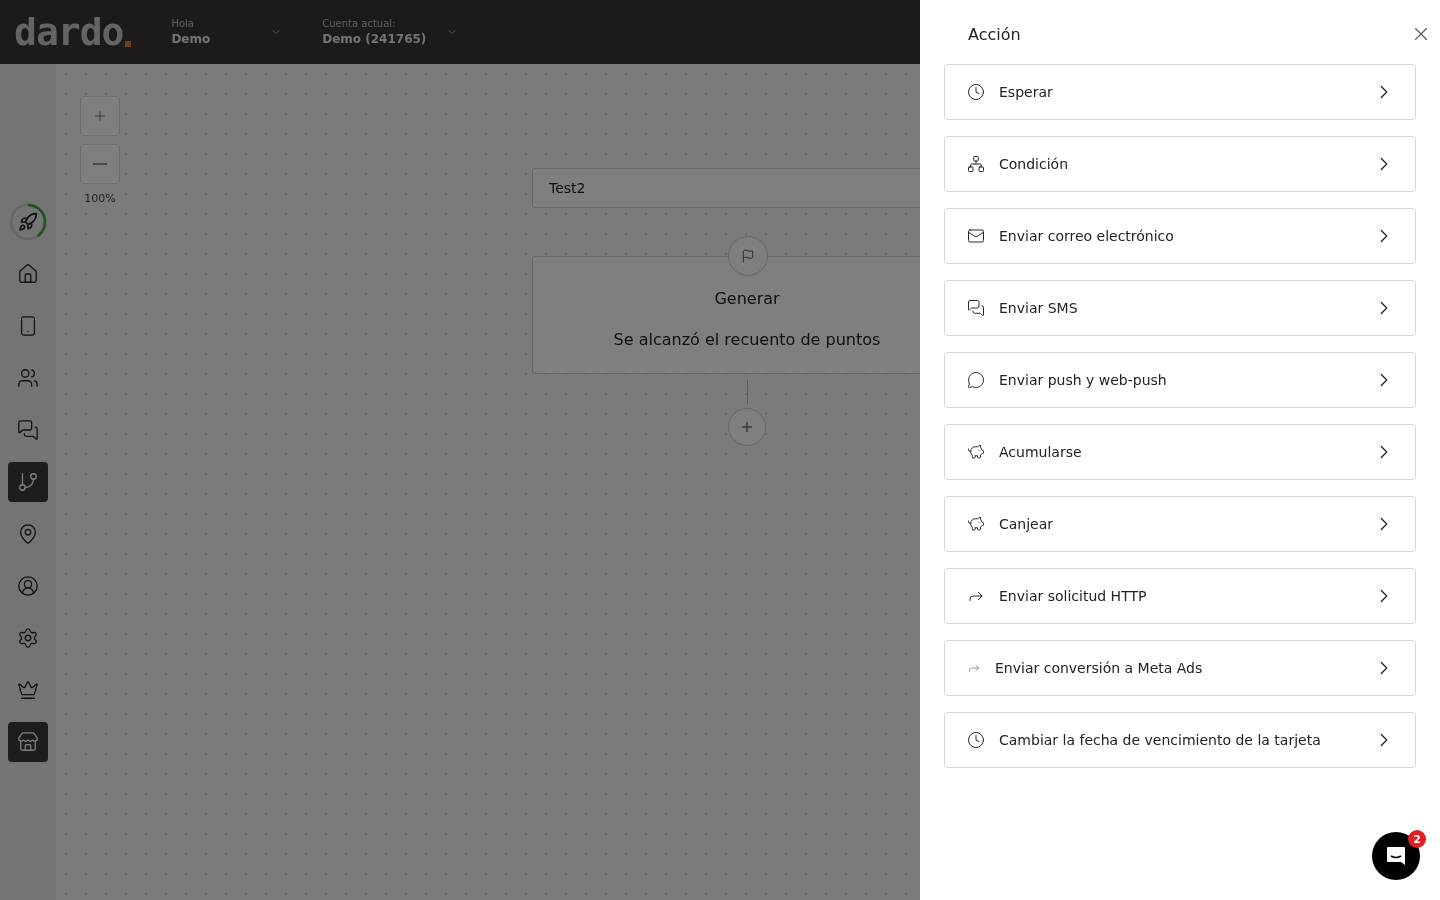 The width and height of the screenshot is (1440, 900). What do you see at coordinates (28, 690) in the screenshot?
I see `crown-icon` at bounding box center [28, 690].